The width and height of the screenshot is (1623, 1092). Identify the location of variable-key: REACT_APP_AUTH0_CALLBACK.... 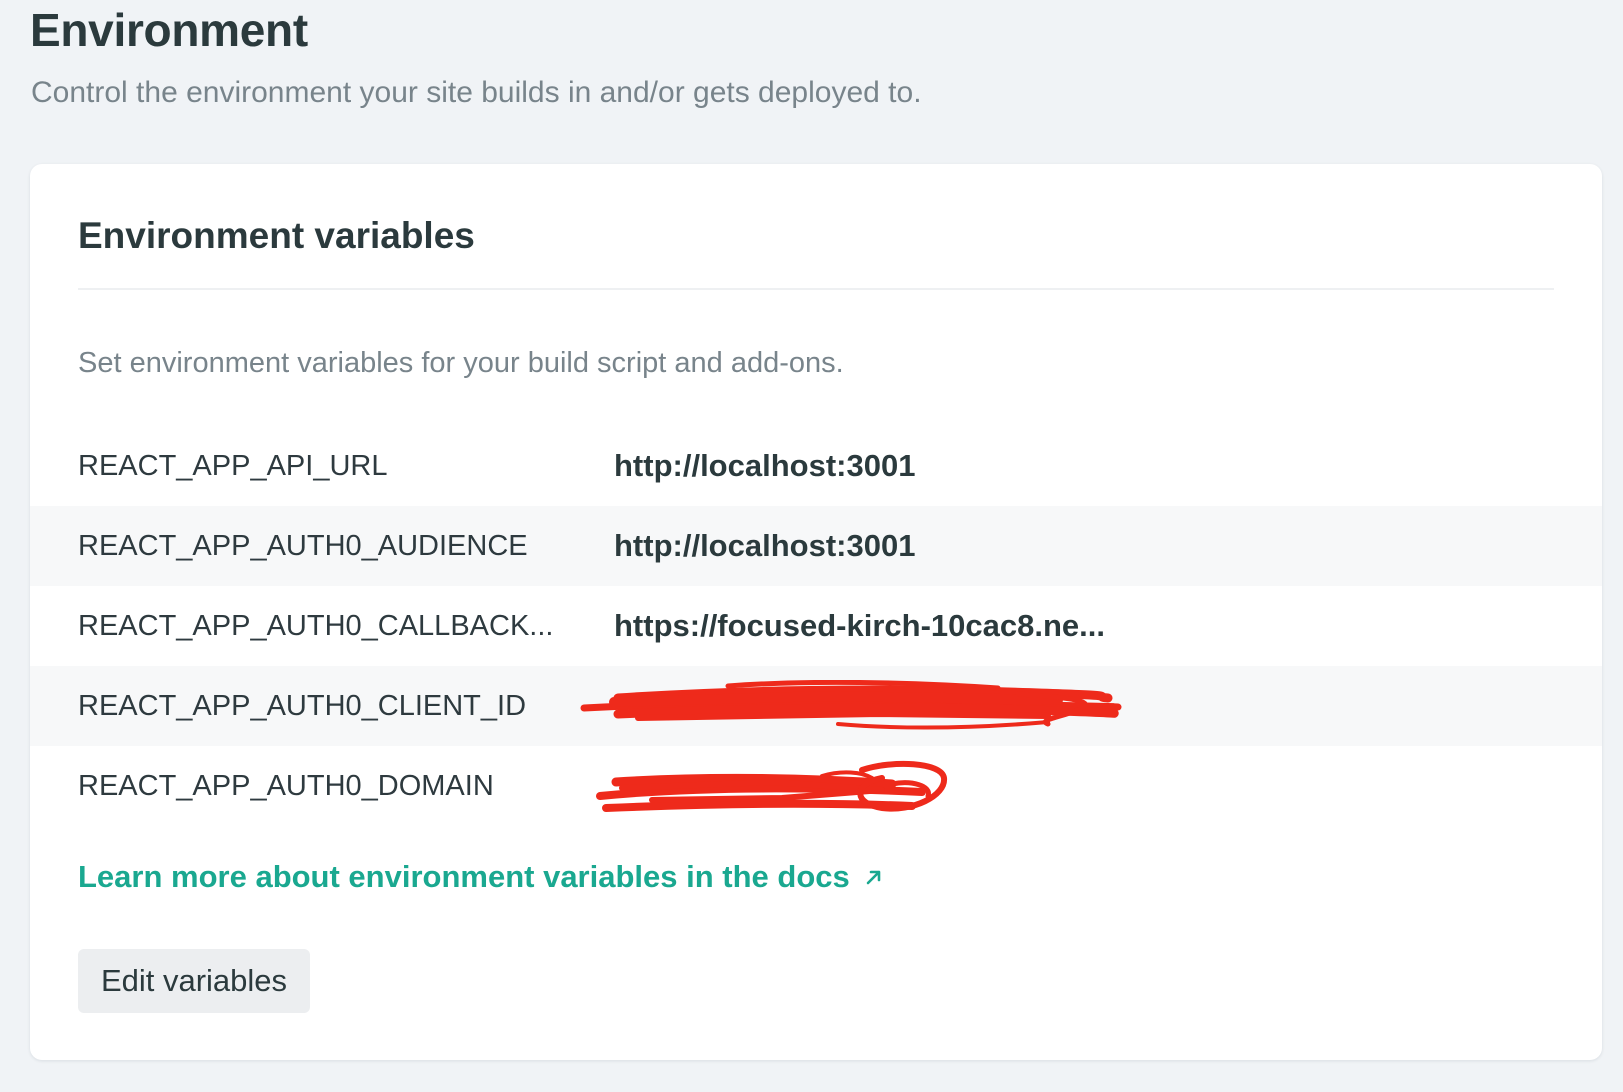
(316, 626).